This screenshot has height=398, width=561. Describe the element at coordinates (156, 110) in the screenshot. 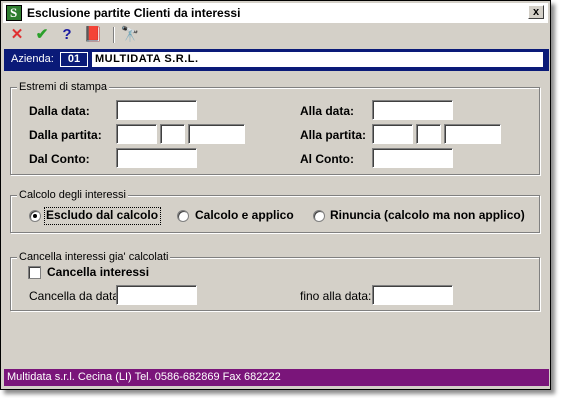

I see `dalla-data-field` at that location.